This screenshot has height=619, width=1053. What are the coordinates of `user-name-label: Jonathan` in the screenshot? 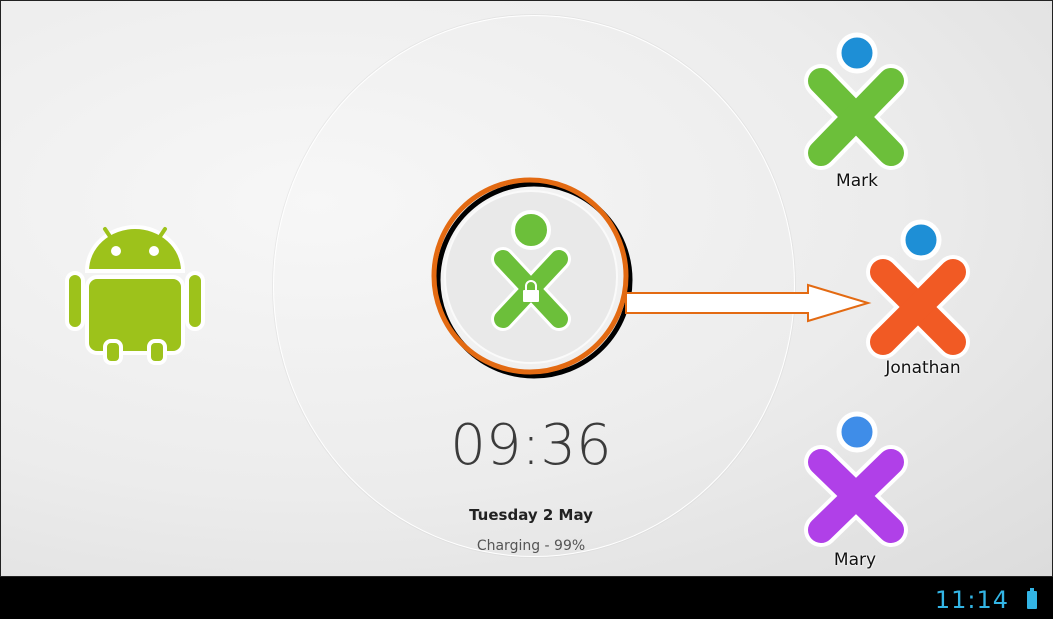 It's located at (923, 368).